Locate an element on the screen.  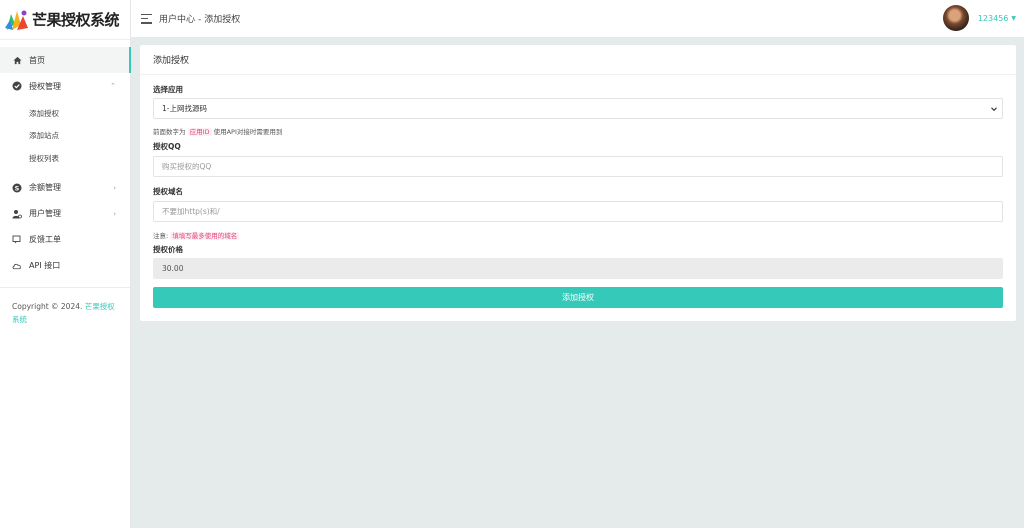
logo-icon is located at coordinates (17, 20).